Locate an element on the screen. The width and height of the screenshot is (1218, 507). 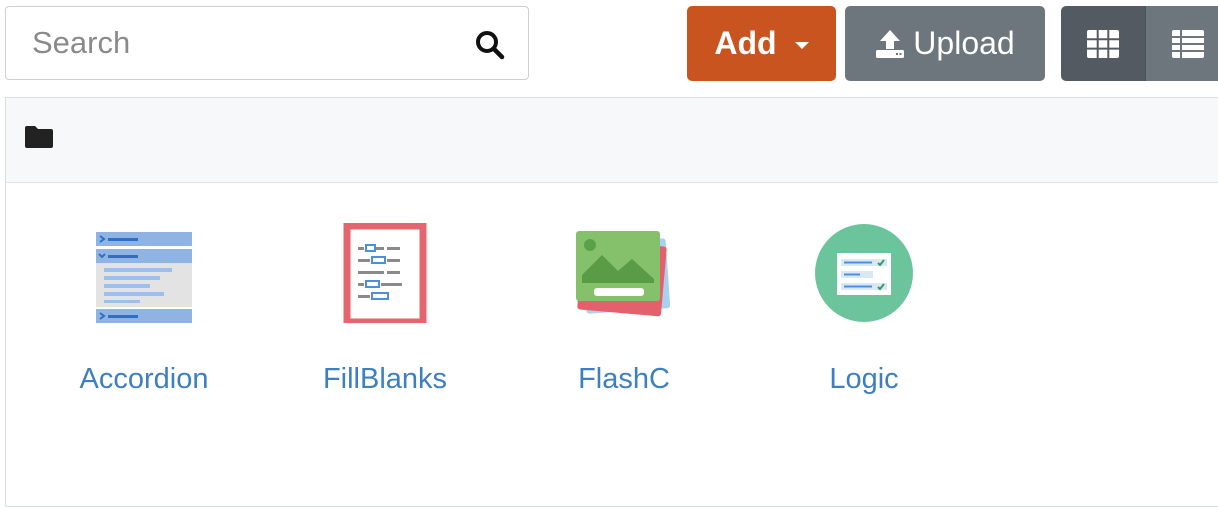
item-label: Logic is located at coordinates (864, 379).